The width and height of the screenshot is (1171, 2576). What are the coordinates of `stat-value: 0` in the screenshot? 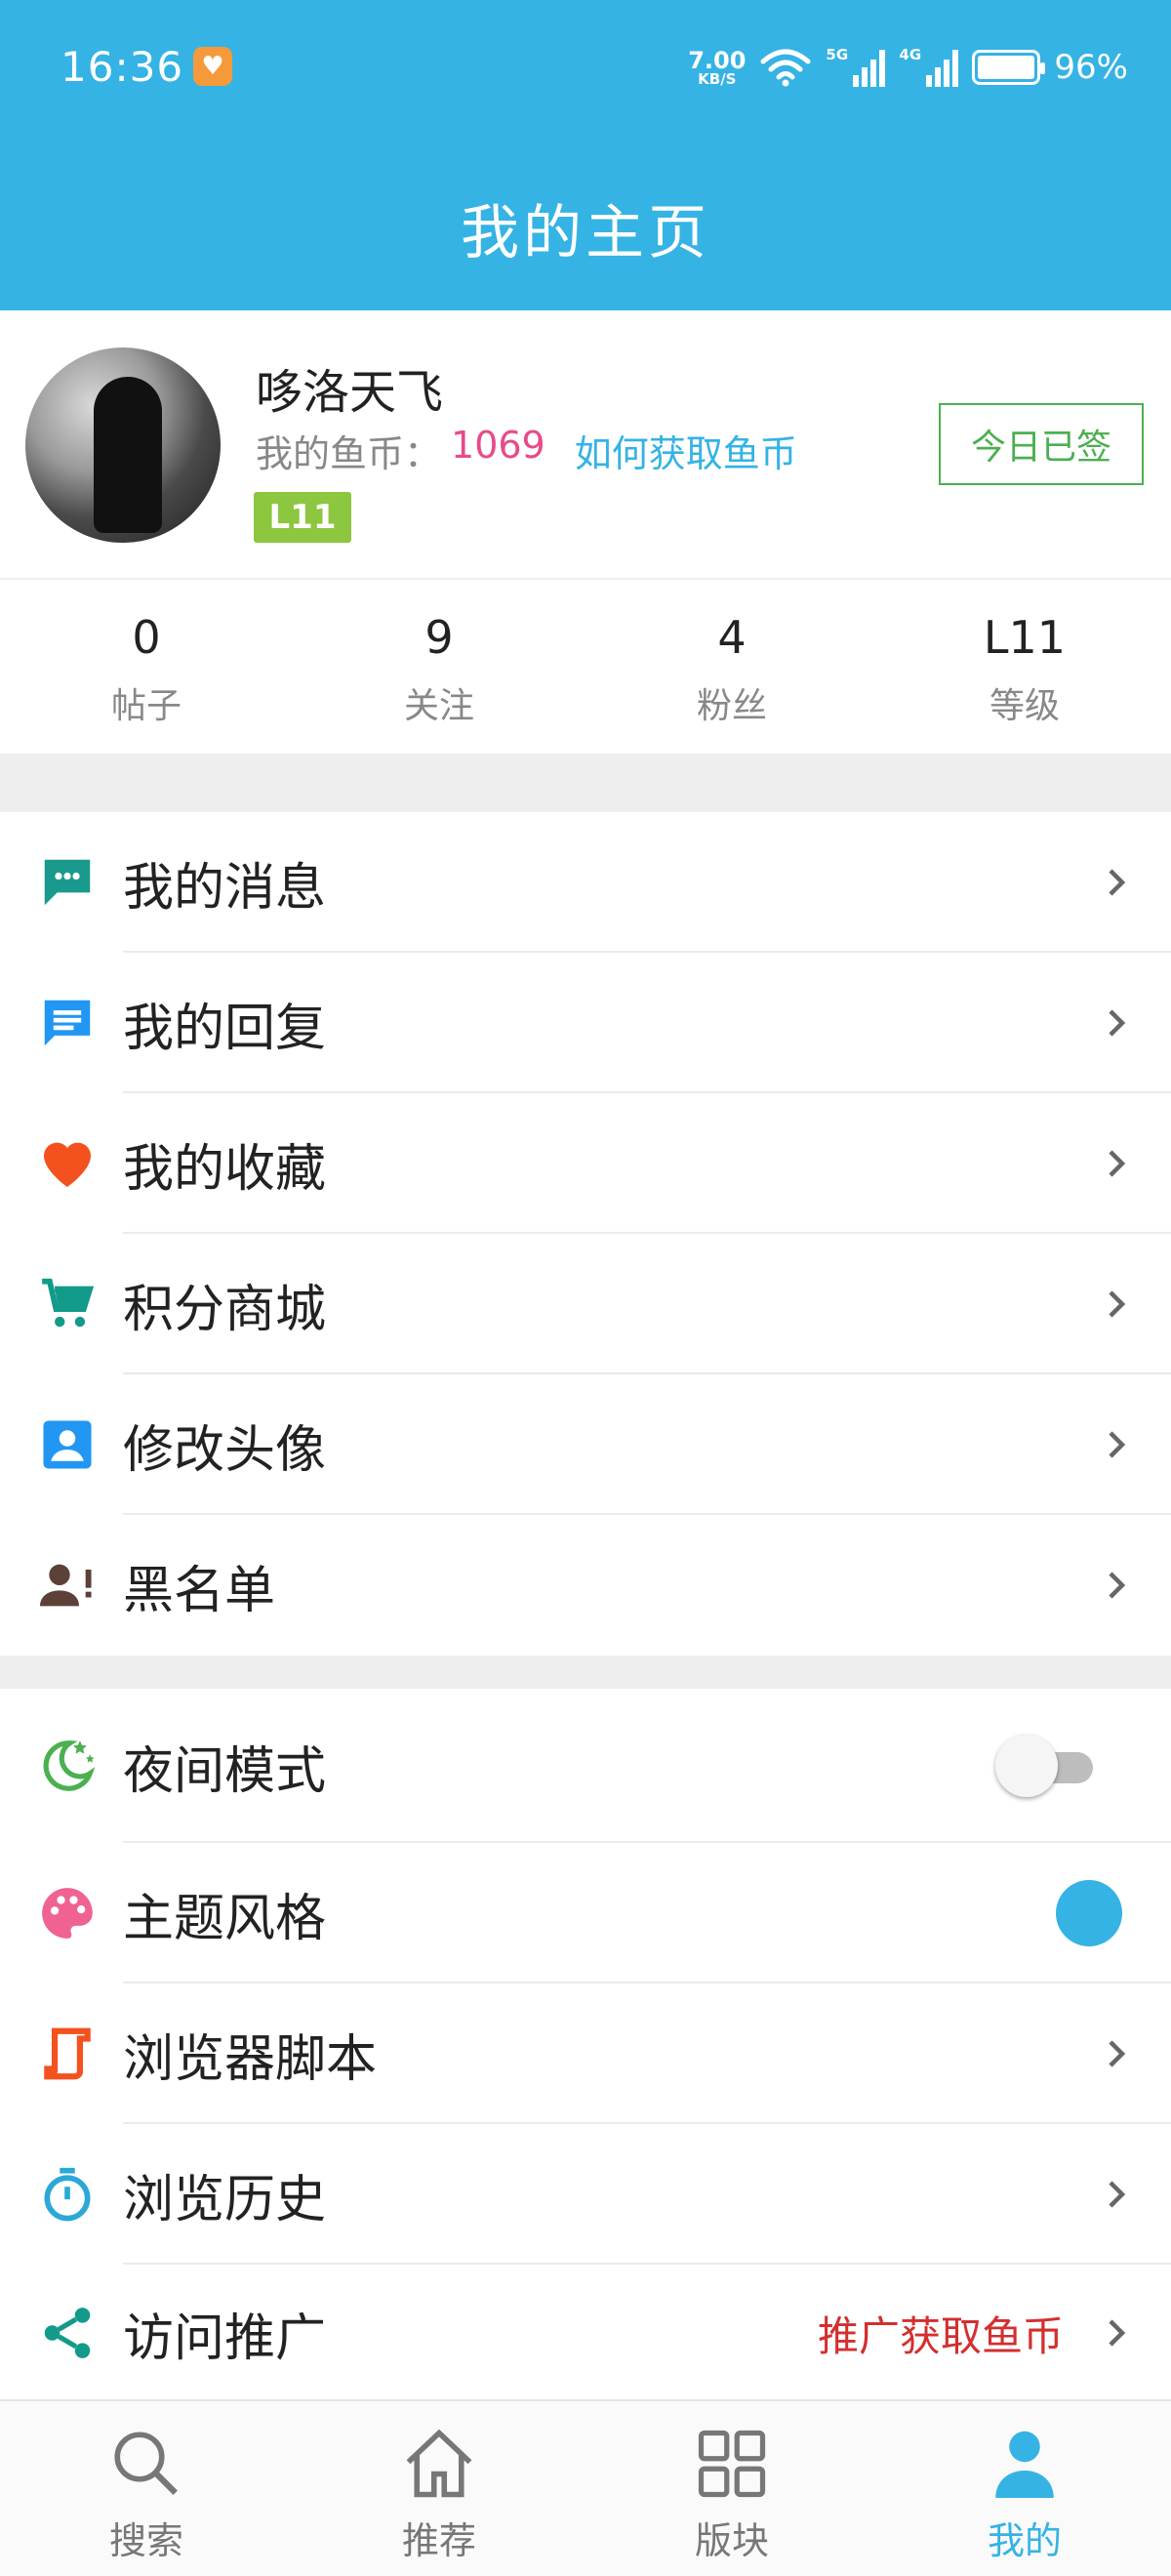 It's located at (146, 637).